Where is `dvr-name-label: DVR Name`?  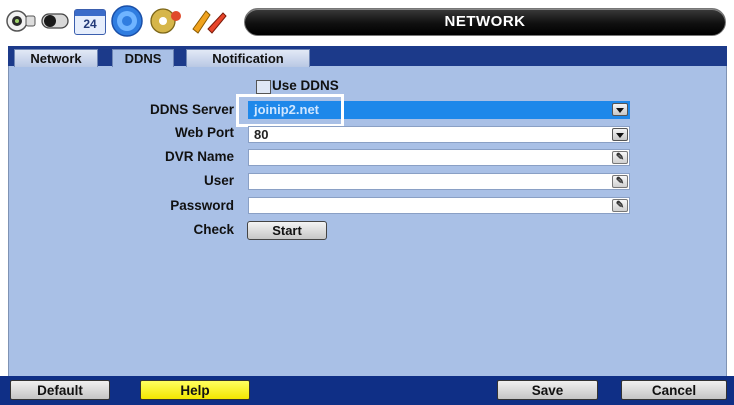
dvr-name-label: DVR Name is located at coordinates (199, 156).